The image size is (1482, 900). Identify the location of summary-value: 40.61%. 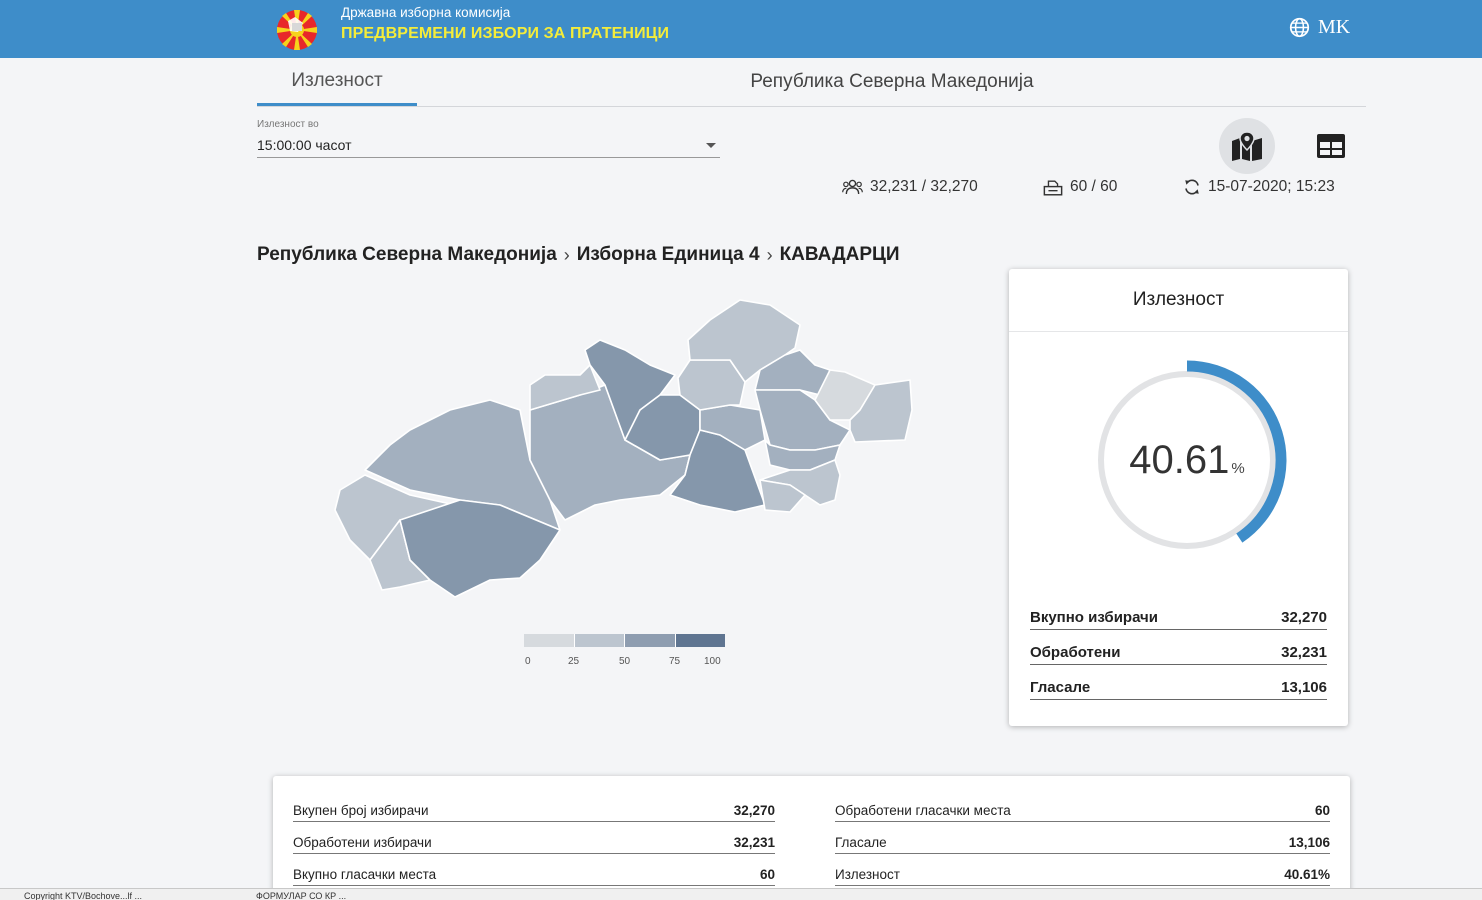
(1307, 874).